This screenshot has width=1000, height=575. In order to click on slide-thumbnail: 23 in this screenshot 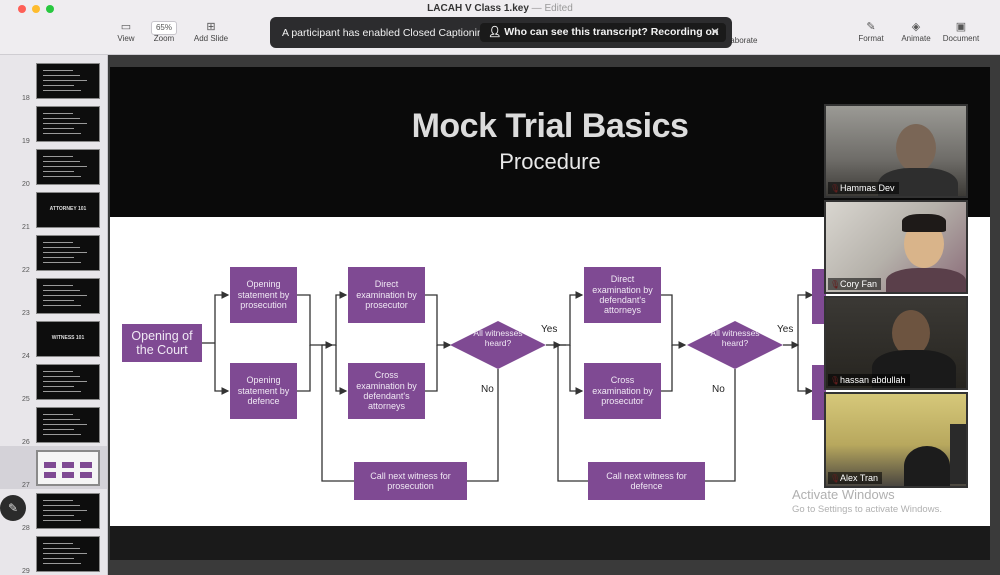, I will do `click(53, 295)`.